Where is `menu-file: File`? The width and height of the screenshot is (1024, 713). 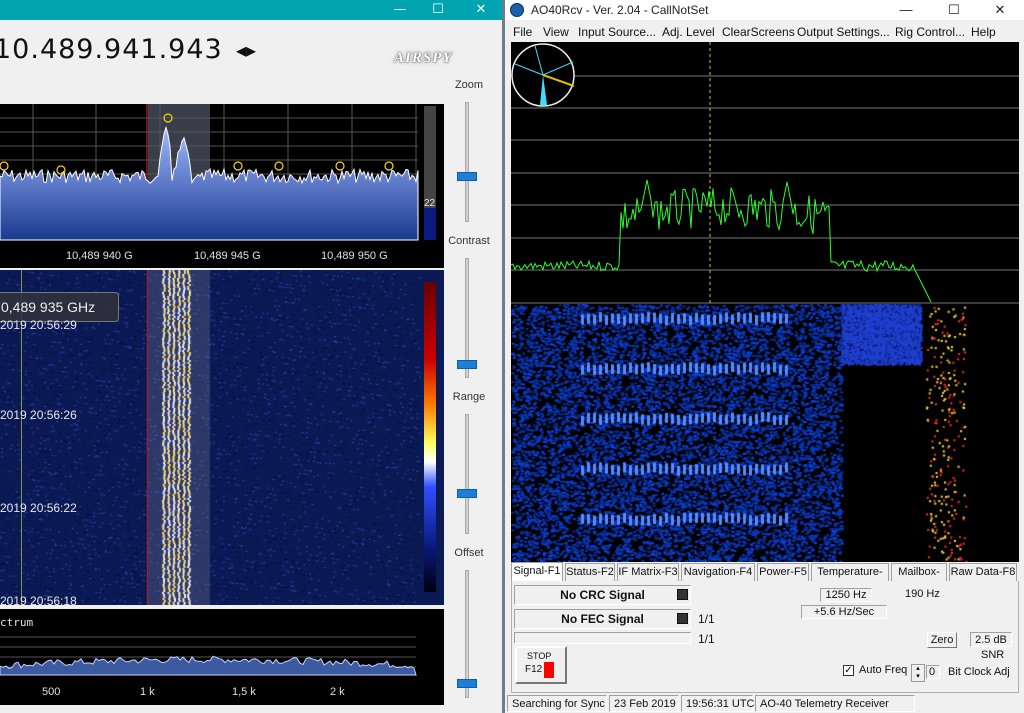
menu-file: File is located at coordinates (522, 32).